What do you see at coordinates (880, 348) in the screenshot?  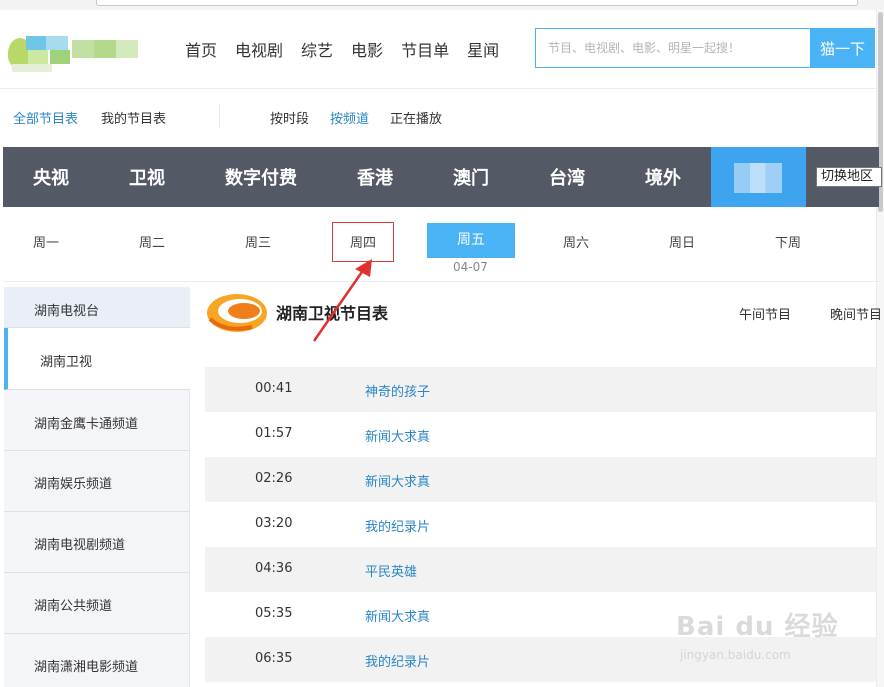 I see `scrollbar` at bounding box center [880, 348].